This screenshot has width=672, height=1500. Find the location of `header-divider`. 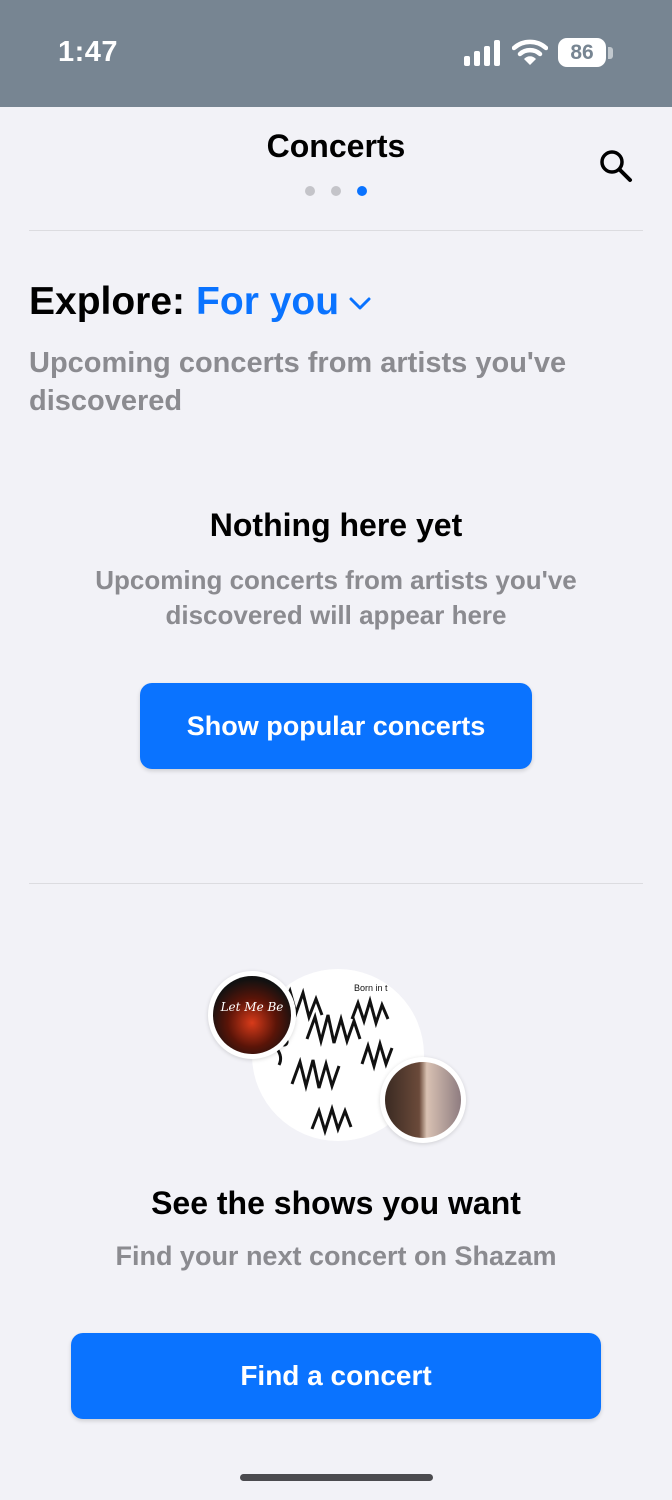

header-divider is located at coordinates (336, 230).